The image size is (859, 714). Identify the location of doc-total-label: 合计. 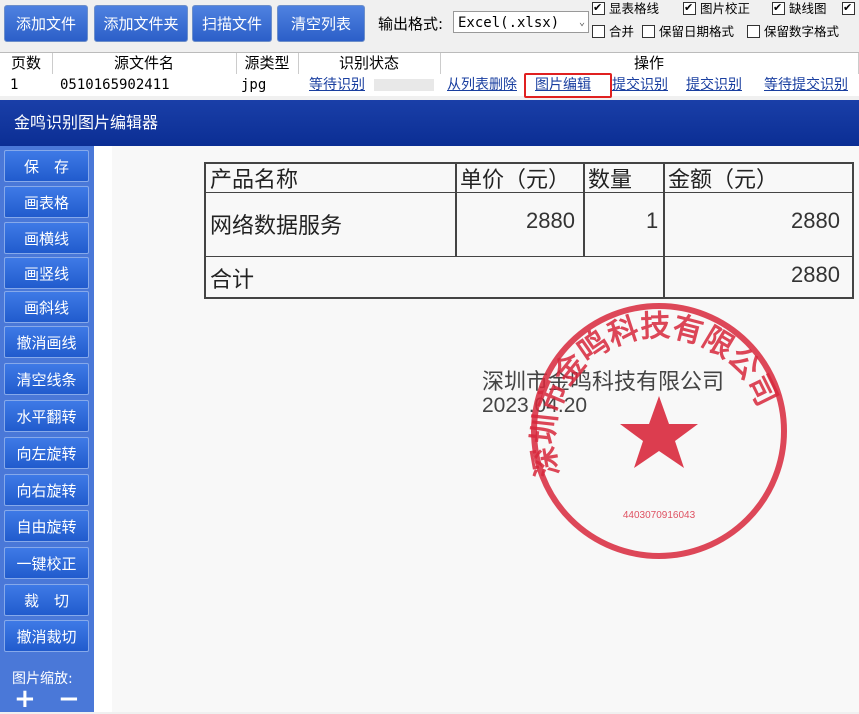
(232, 280).